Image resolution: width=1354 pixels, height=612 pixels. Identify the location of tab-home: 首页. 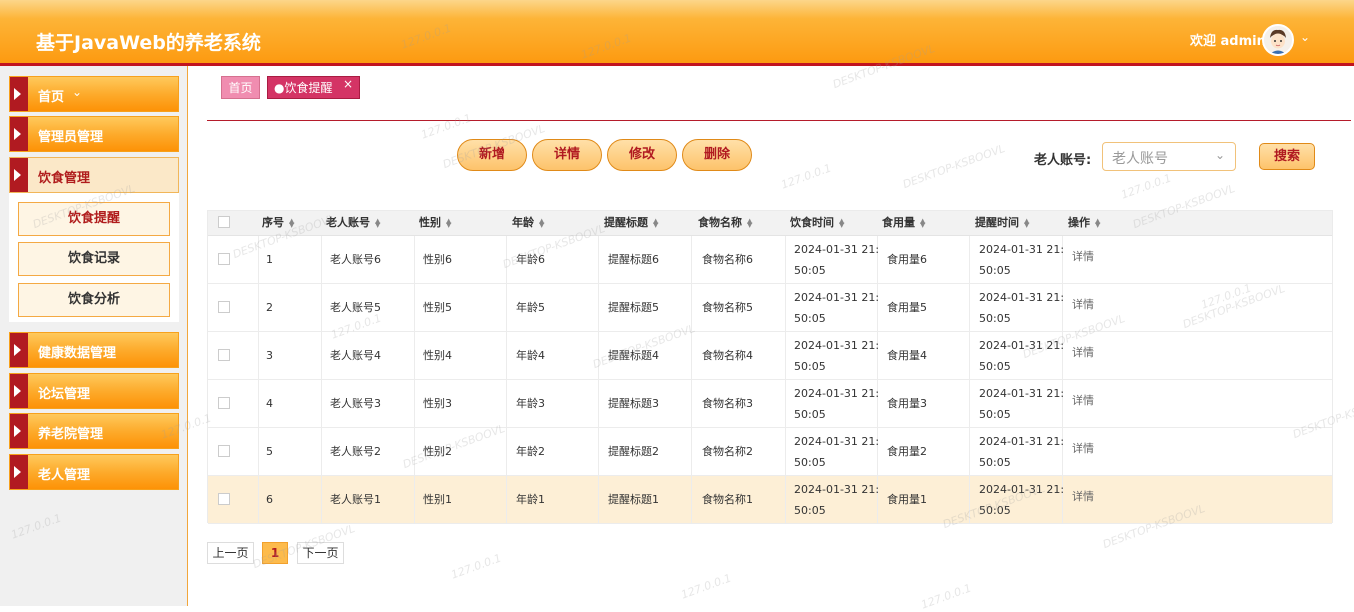
(240, 87).